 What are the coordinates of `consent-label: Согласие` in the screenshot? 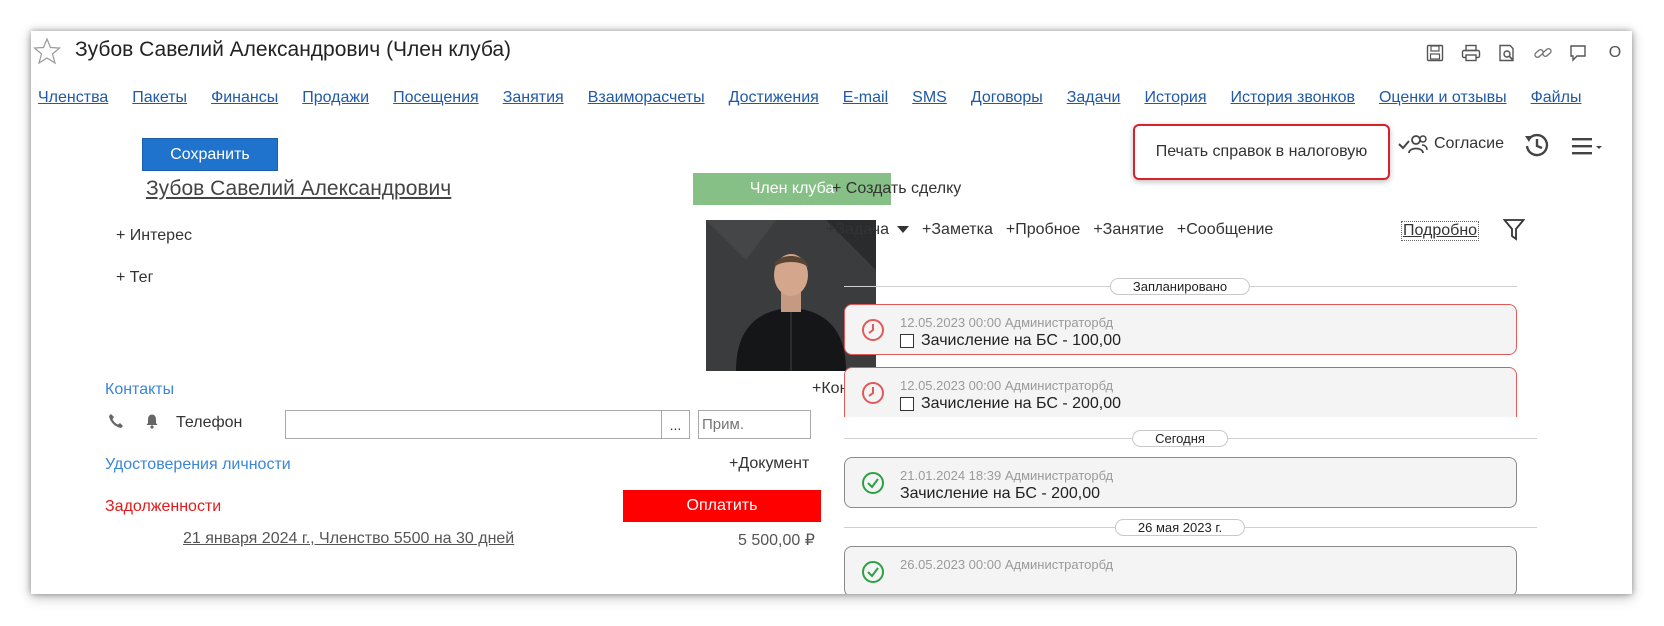 It's located at (1469, 143).